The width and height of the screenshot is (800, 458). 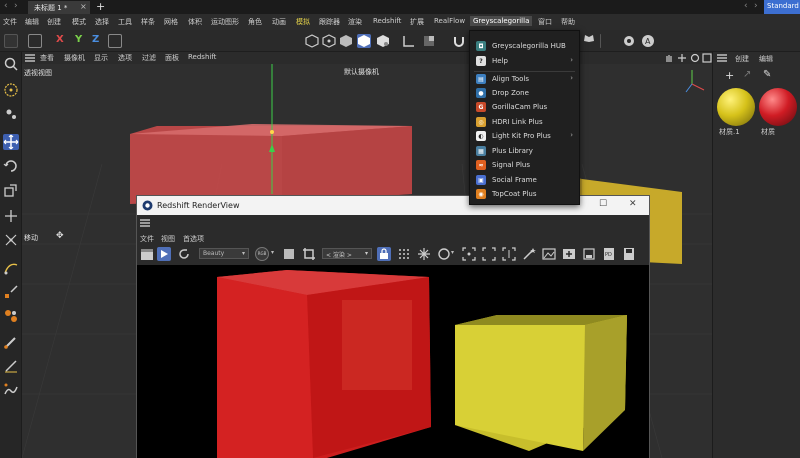 I want to click on maximize-view-icon, so click(x=707, y=58).